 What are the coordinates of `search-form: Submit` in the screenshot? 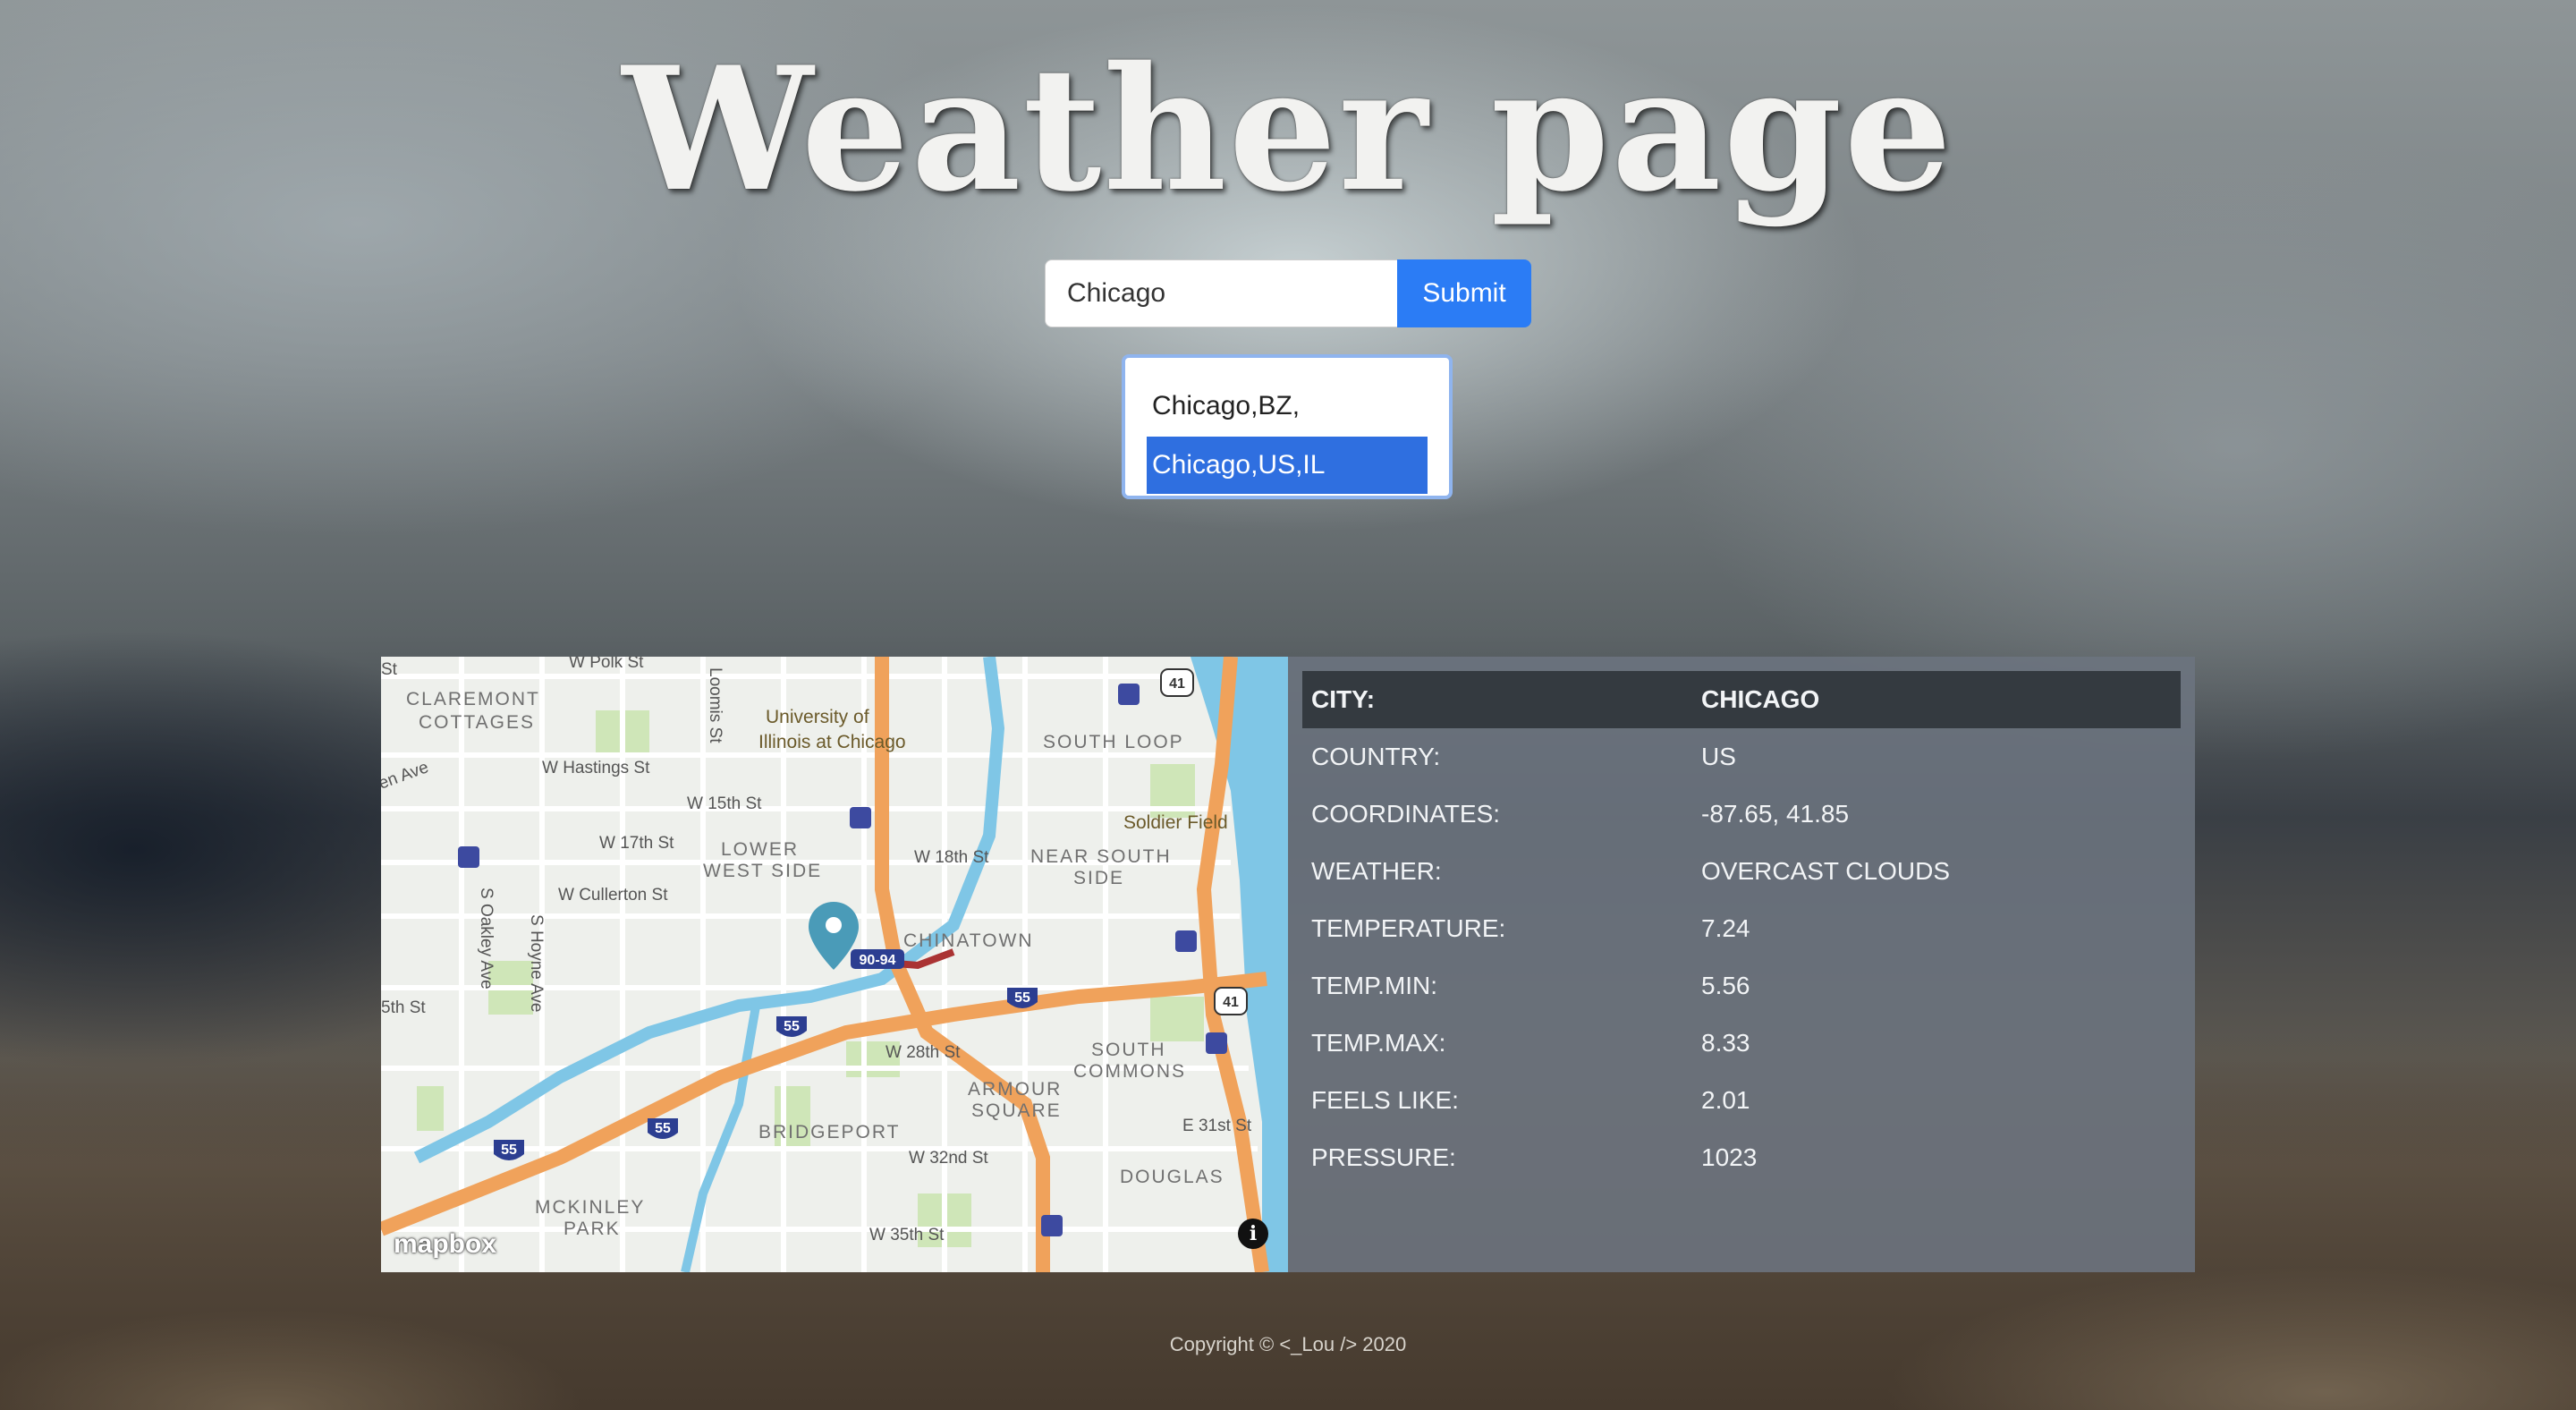 It's located at (1288, 293).